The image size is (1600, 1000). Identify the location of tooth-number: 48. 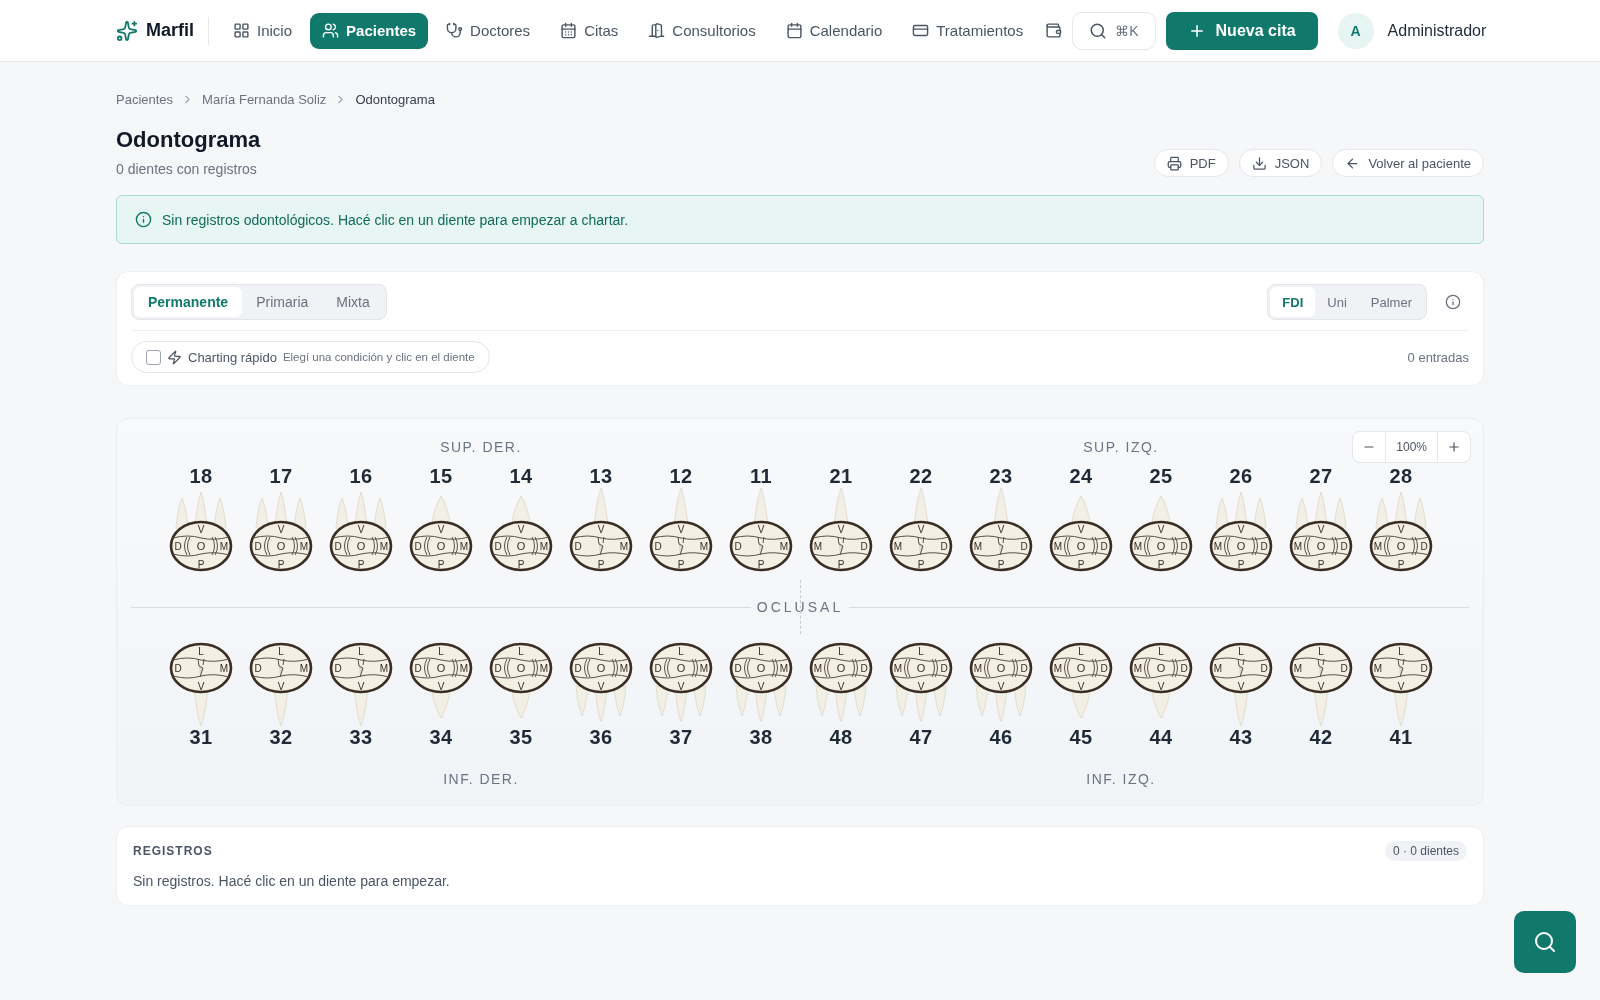
(841, 737).